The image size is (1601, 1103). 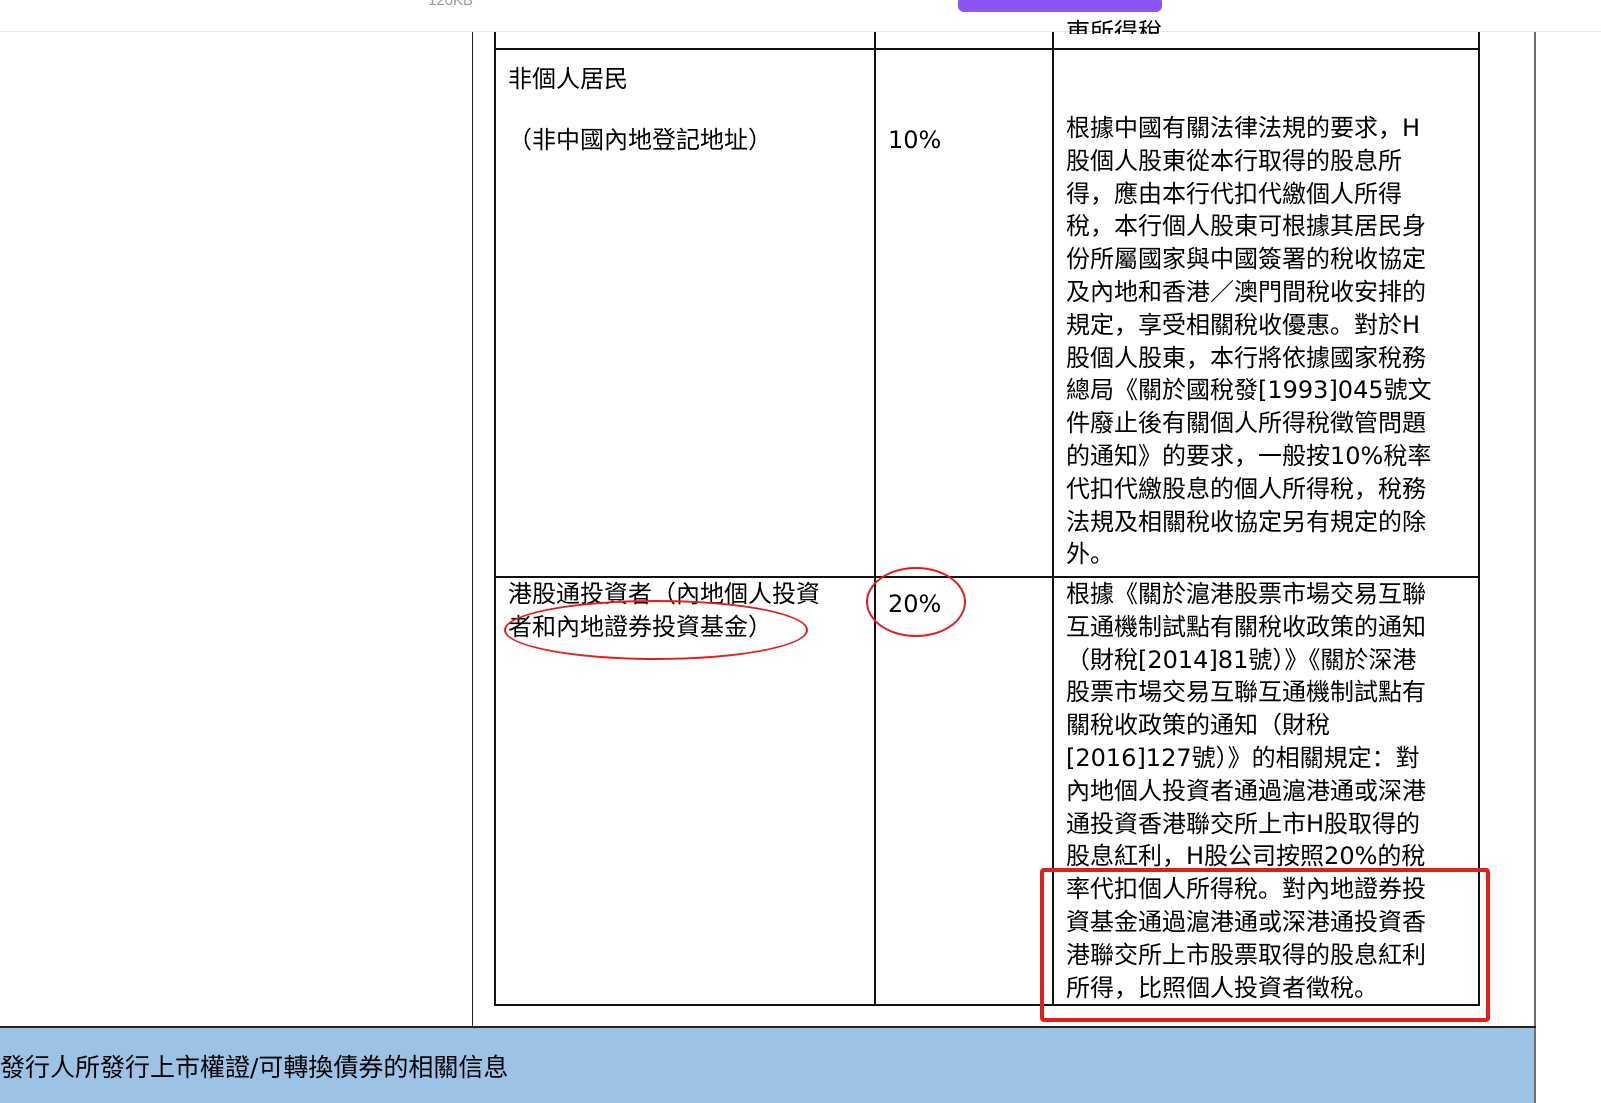 I want to click on section-header: 發行人所發行上市權證/可轉換債券的相關信息, so click(x=767, y=1065).